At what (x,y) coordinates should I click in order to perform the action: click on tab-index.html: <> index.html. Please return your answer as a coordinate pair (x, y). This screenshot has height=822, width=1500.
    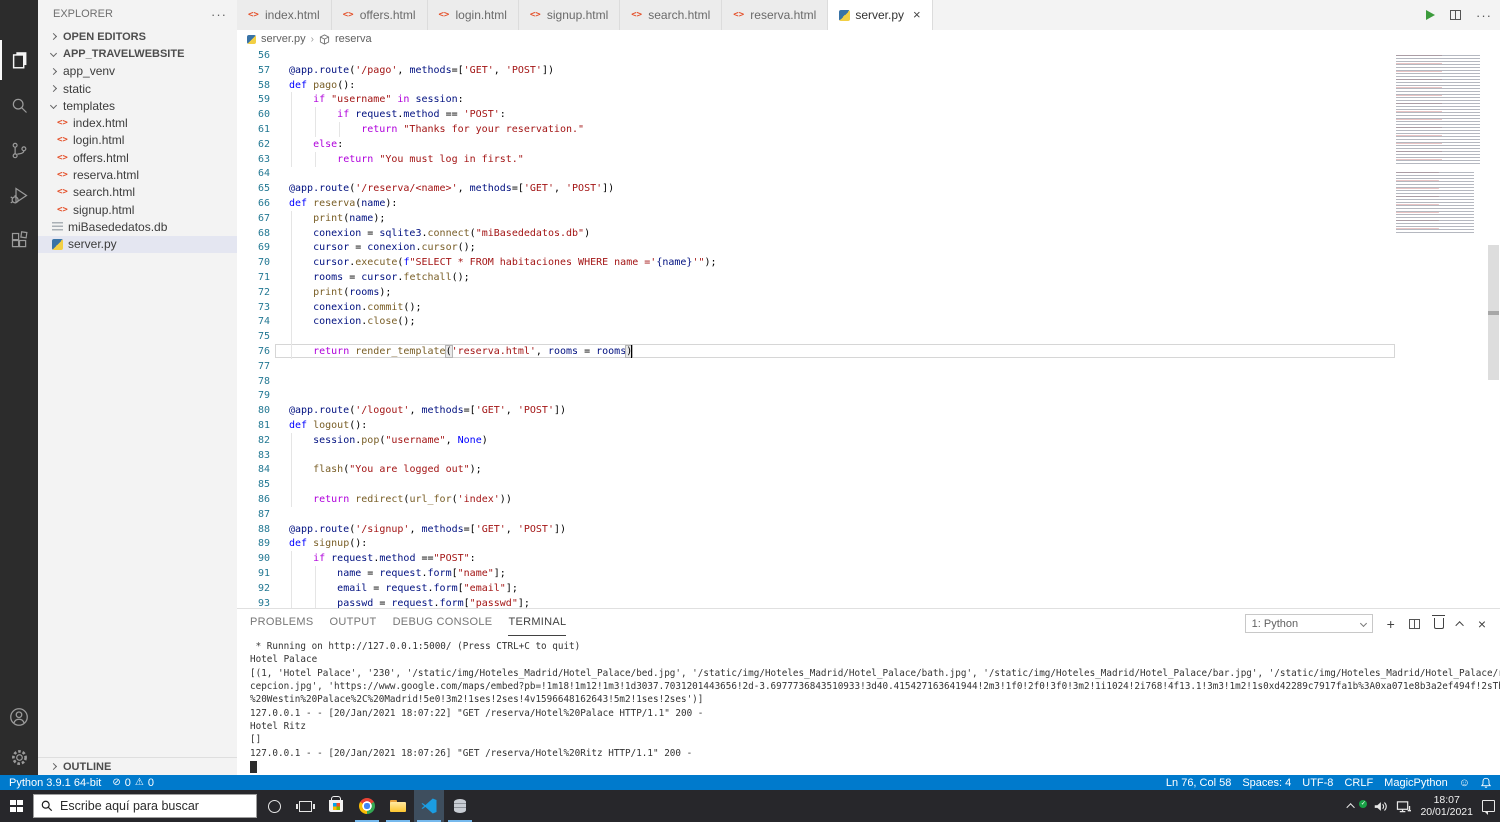
    Looking at the image, I should click on (284, 15).